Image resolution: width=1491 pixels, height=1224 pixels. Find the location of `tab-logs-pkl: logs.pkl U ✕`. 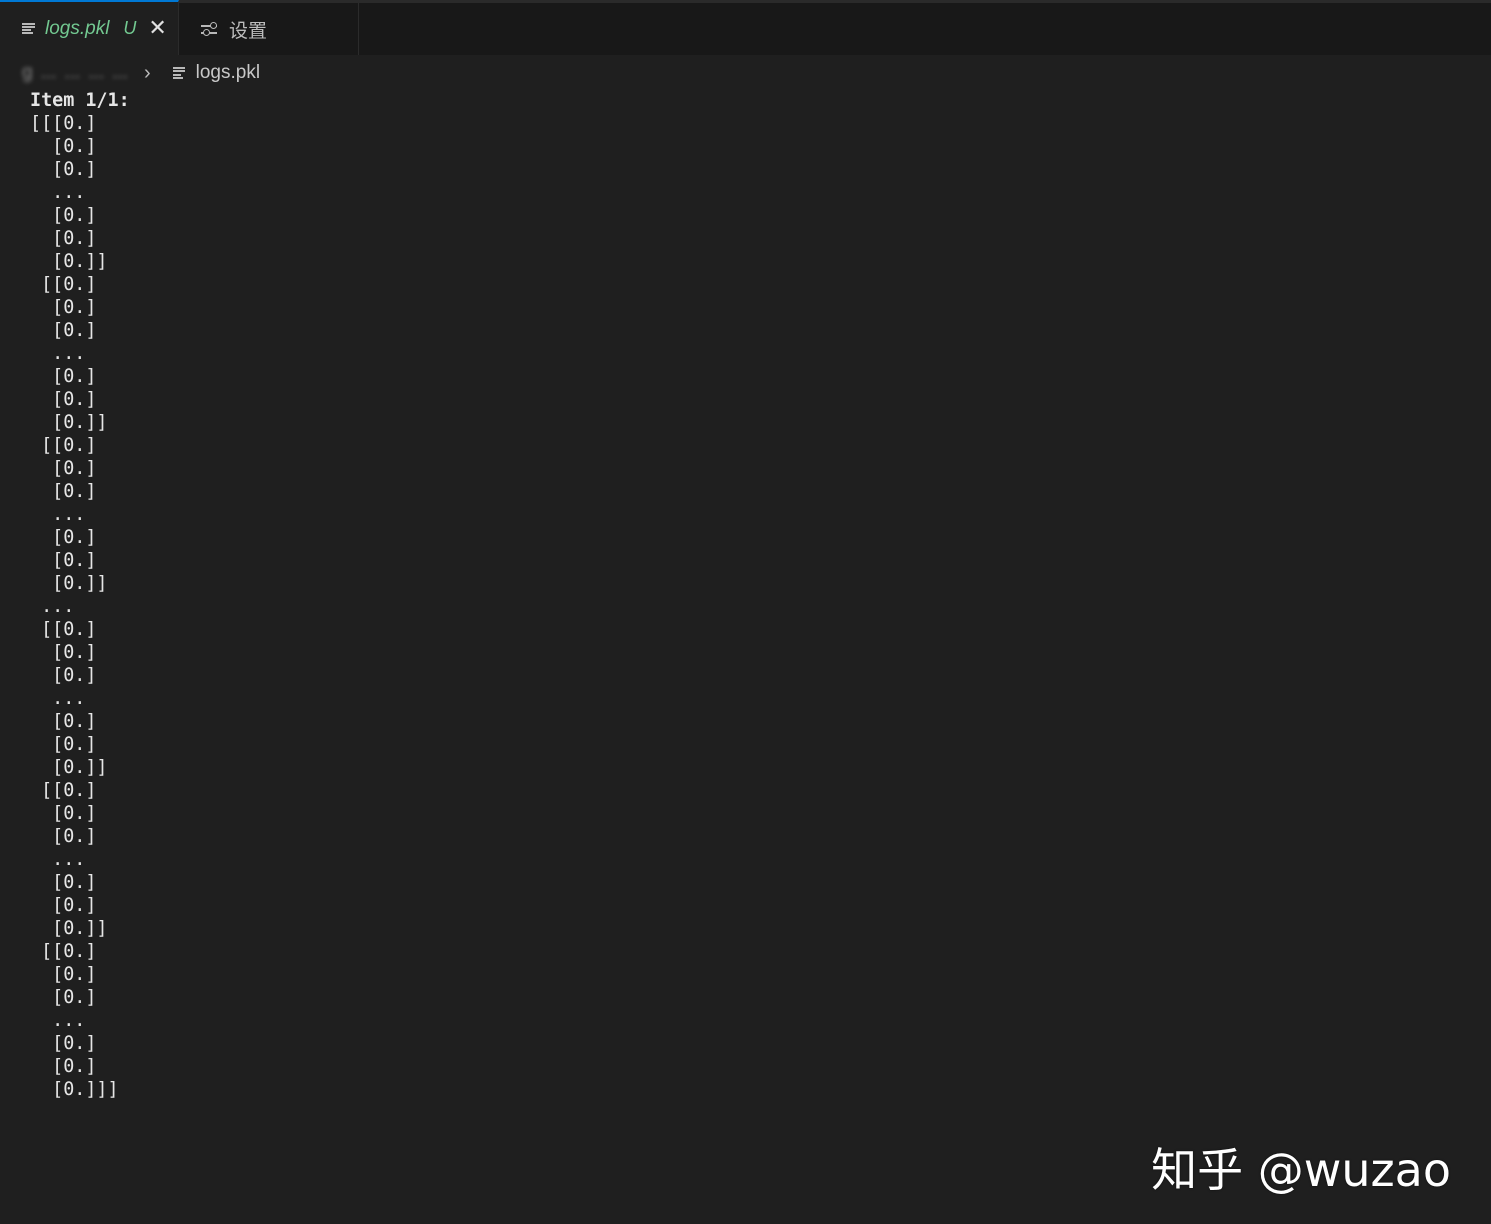

tab-logs-pkl: logs.pkl U ✕ is located at coordinates (89, 27).